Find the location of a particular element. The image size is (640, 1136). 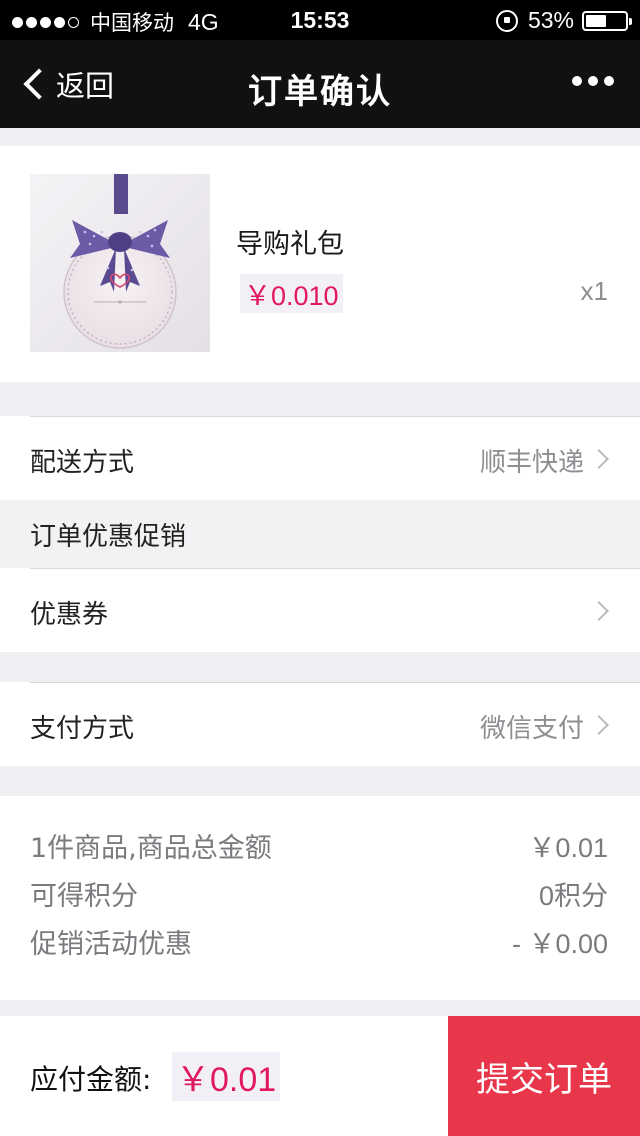

gift-tag-icon is located at coordinates (120, 261).